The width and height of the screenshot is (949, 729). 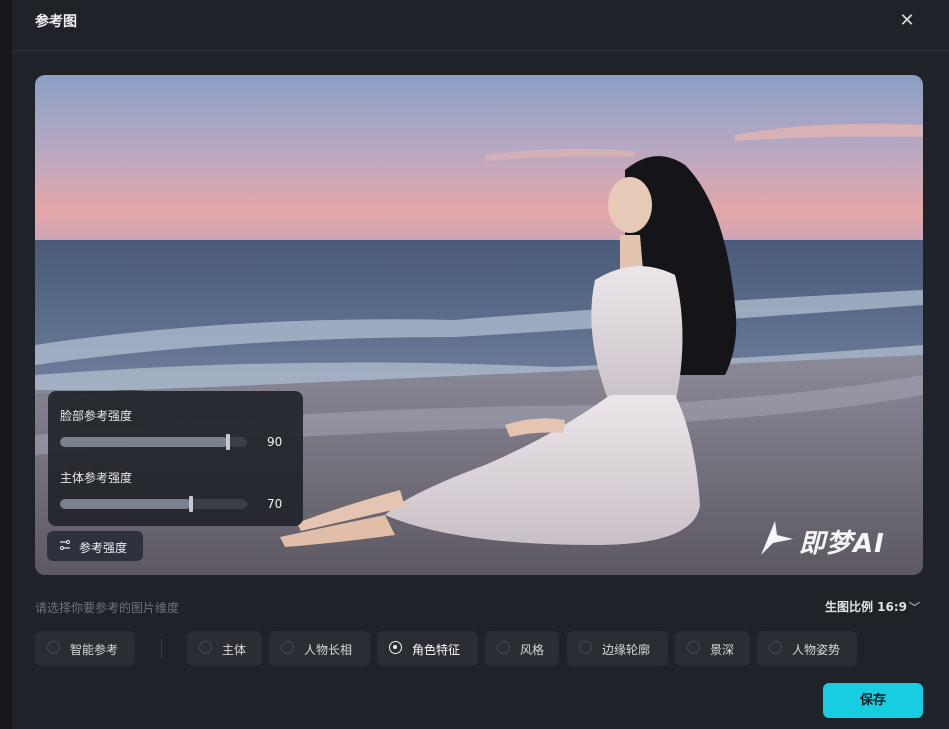 I want to click on dialog-title: 参考图, so click(x=56, y=22).